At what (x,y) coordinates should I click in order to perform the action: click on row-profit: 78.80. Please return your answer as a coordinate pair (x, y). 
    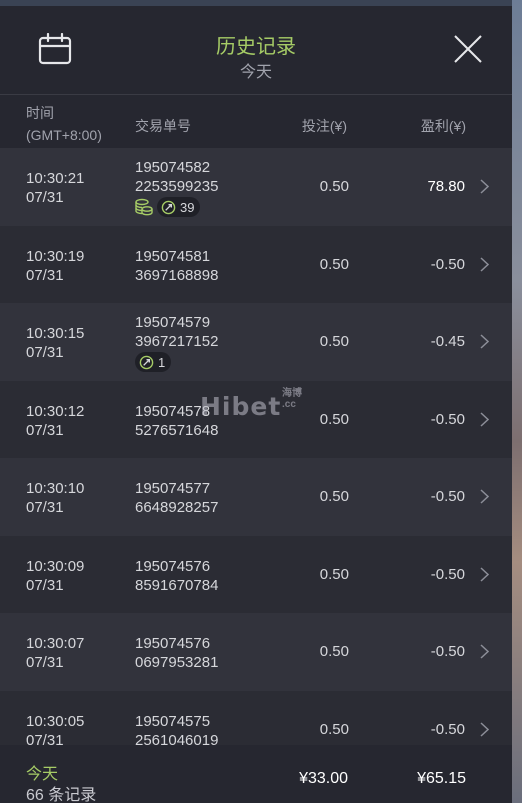
    Looking at the image, I should click on (446, 186).